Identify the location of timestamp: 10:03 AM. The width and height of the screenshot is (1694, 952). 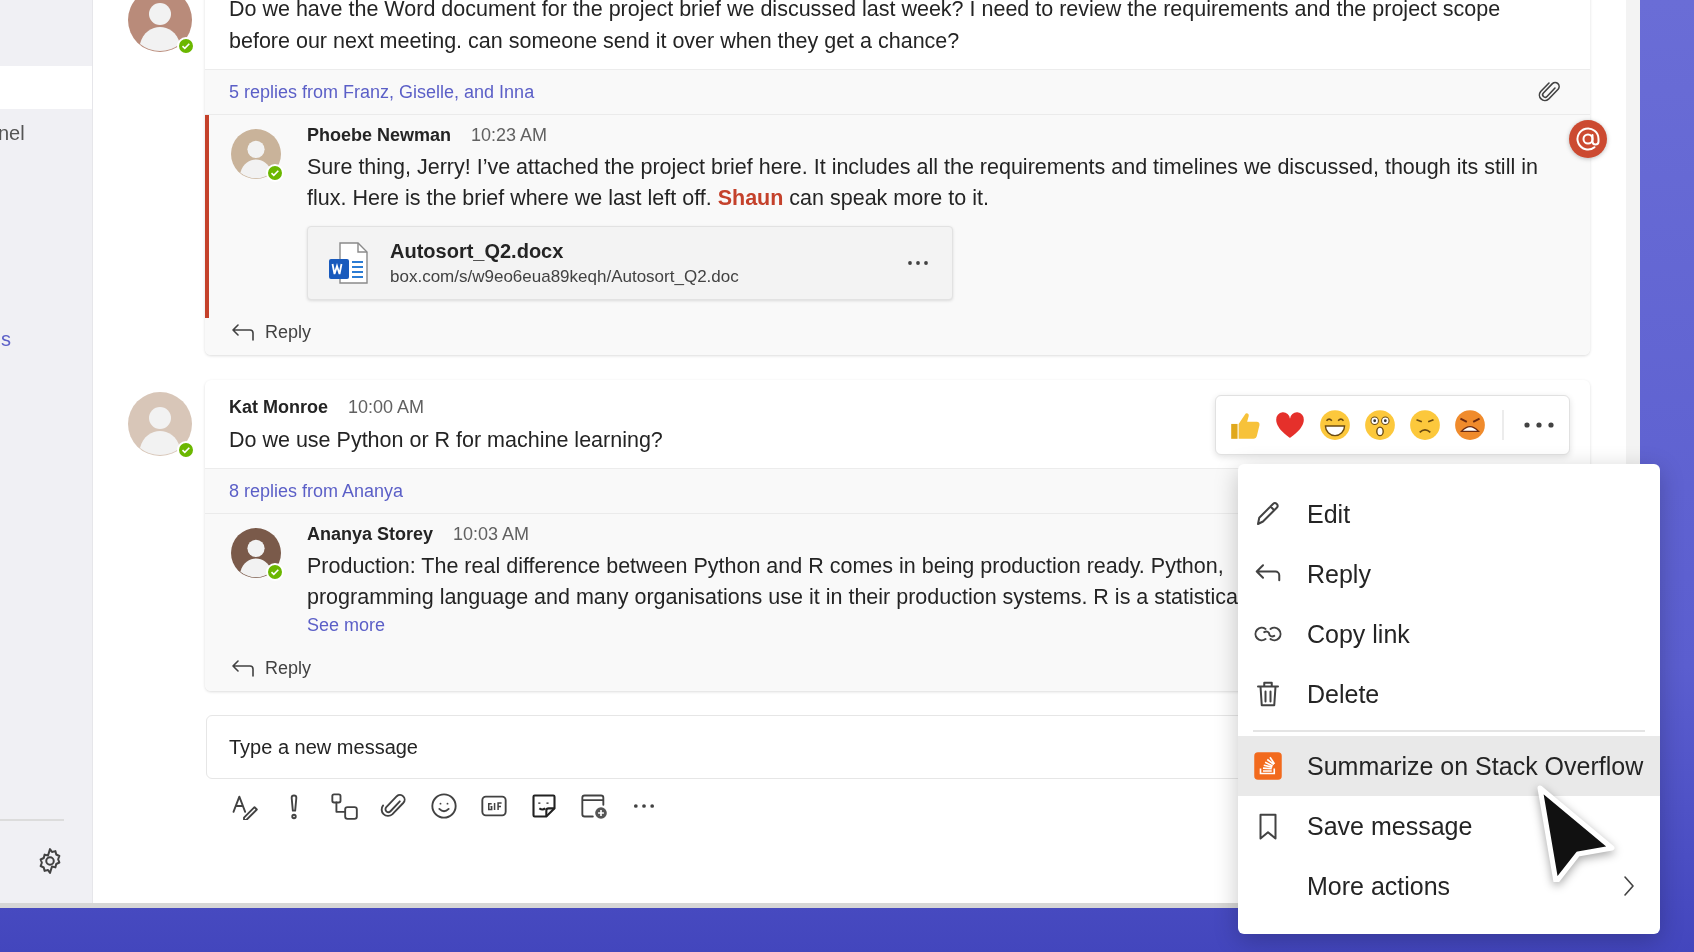
(491, 534).